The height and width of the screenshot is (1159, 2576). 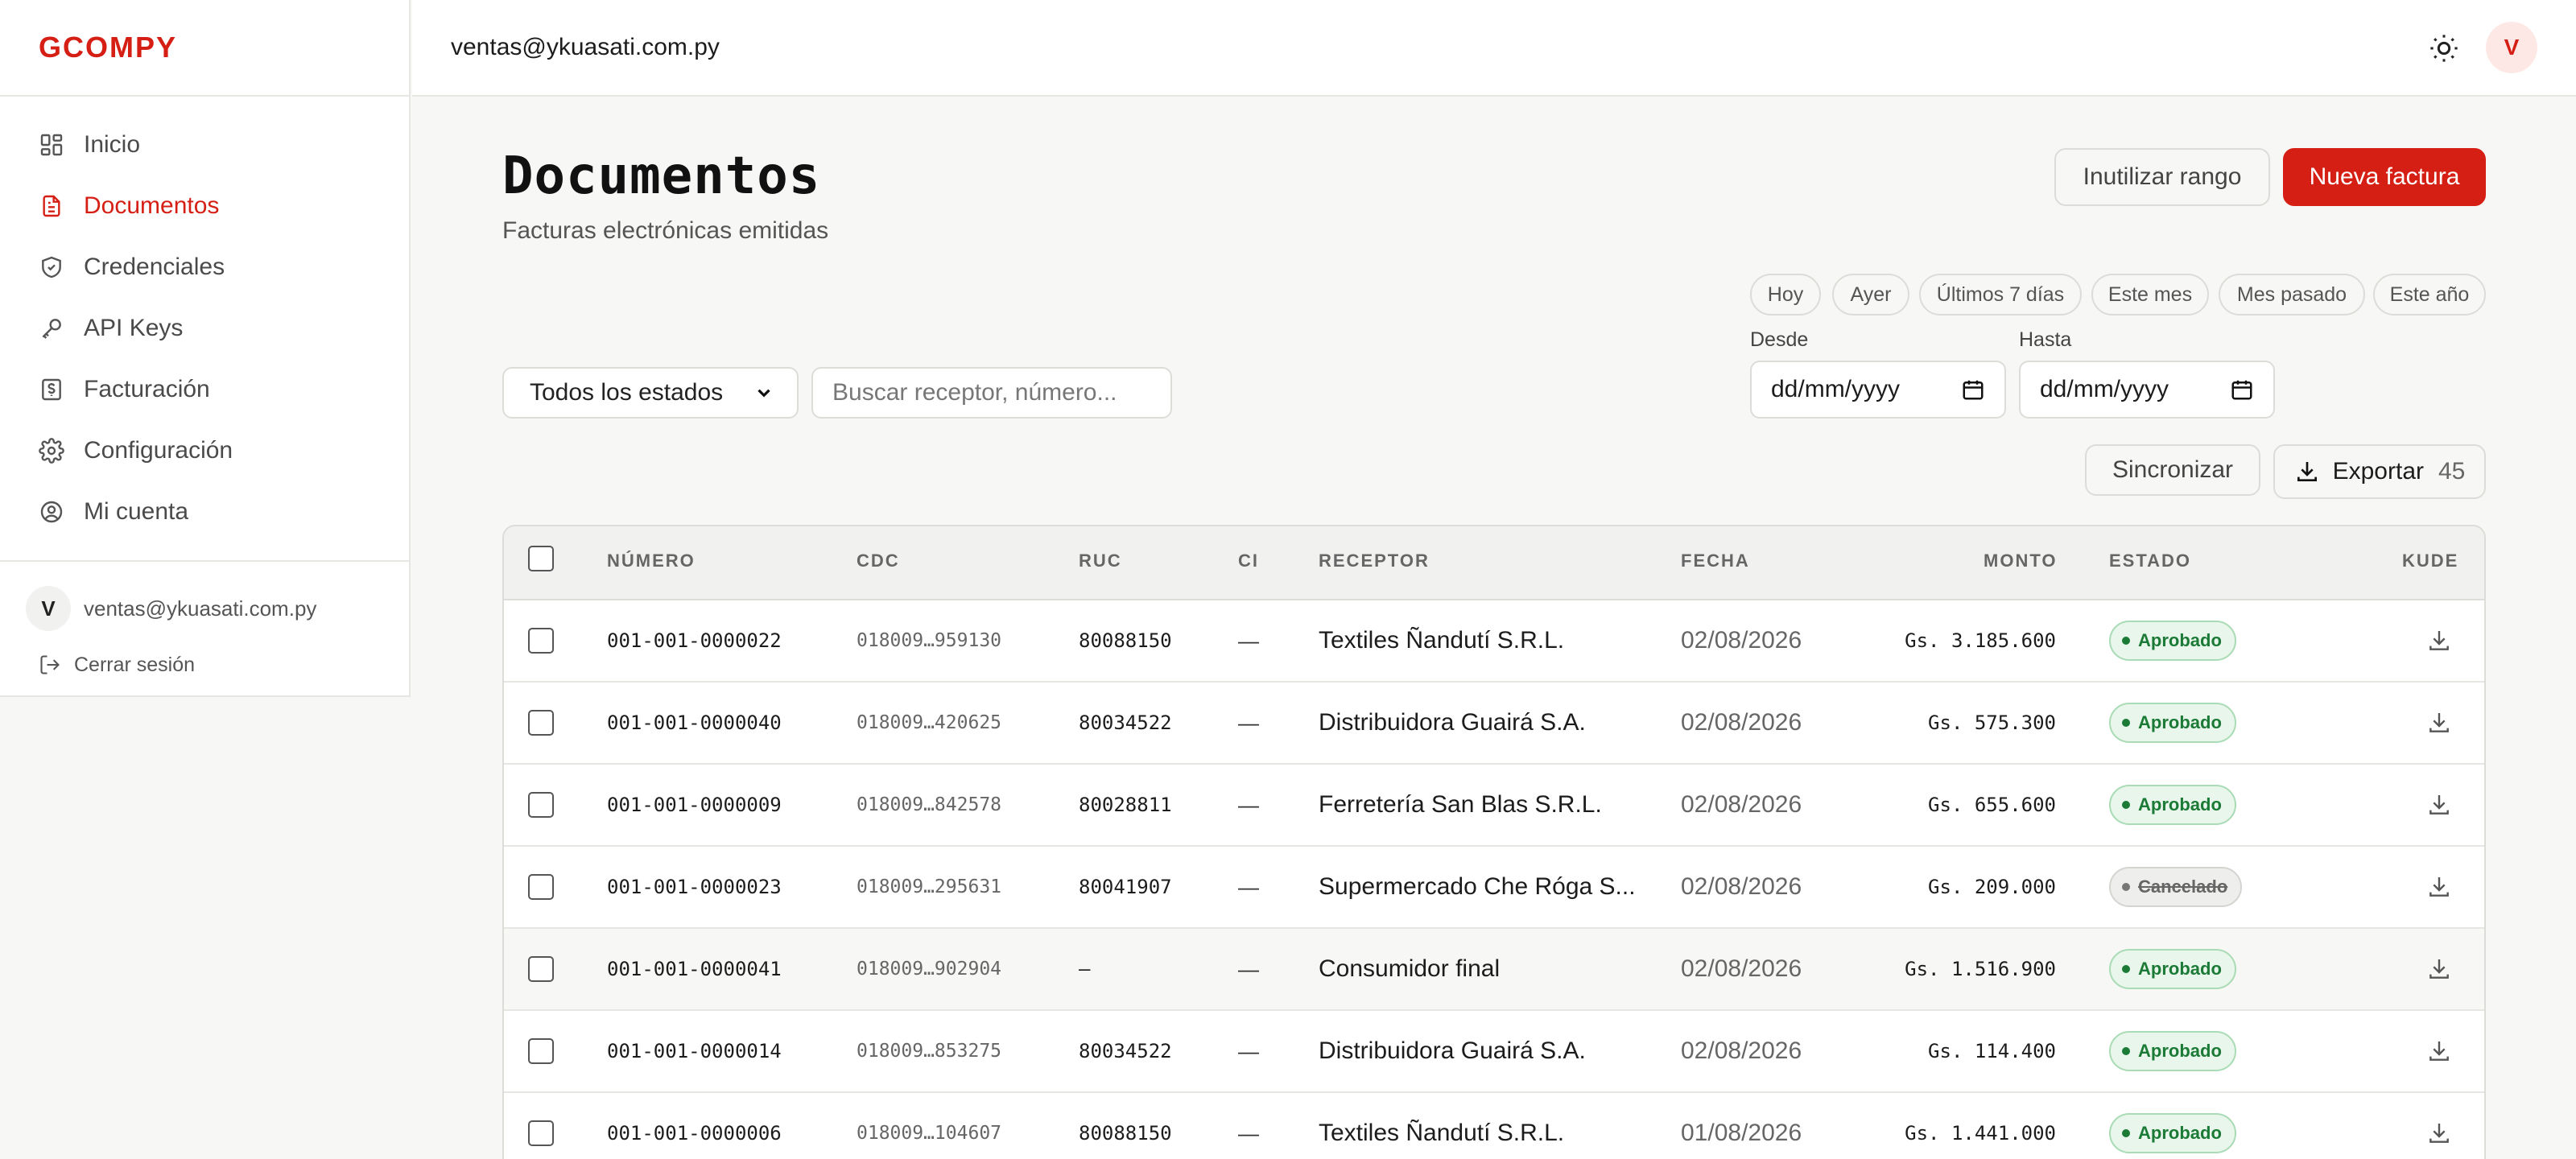 I want to click on shield-icon, so click(x=51, y=267).